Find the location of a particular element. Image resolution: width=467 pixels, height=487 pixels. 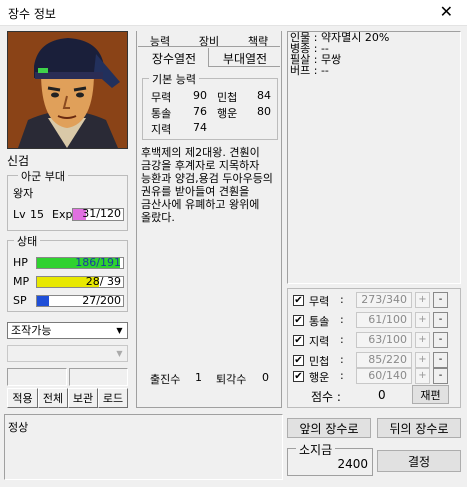

gold-value: 2400 is located at coordinates (352, 464).